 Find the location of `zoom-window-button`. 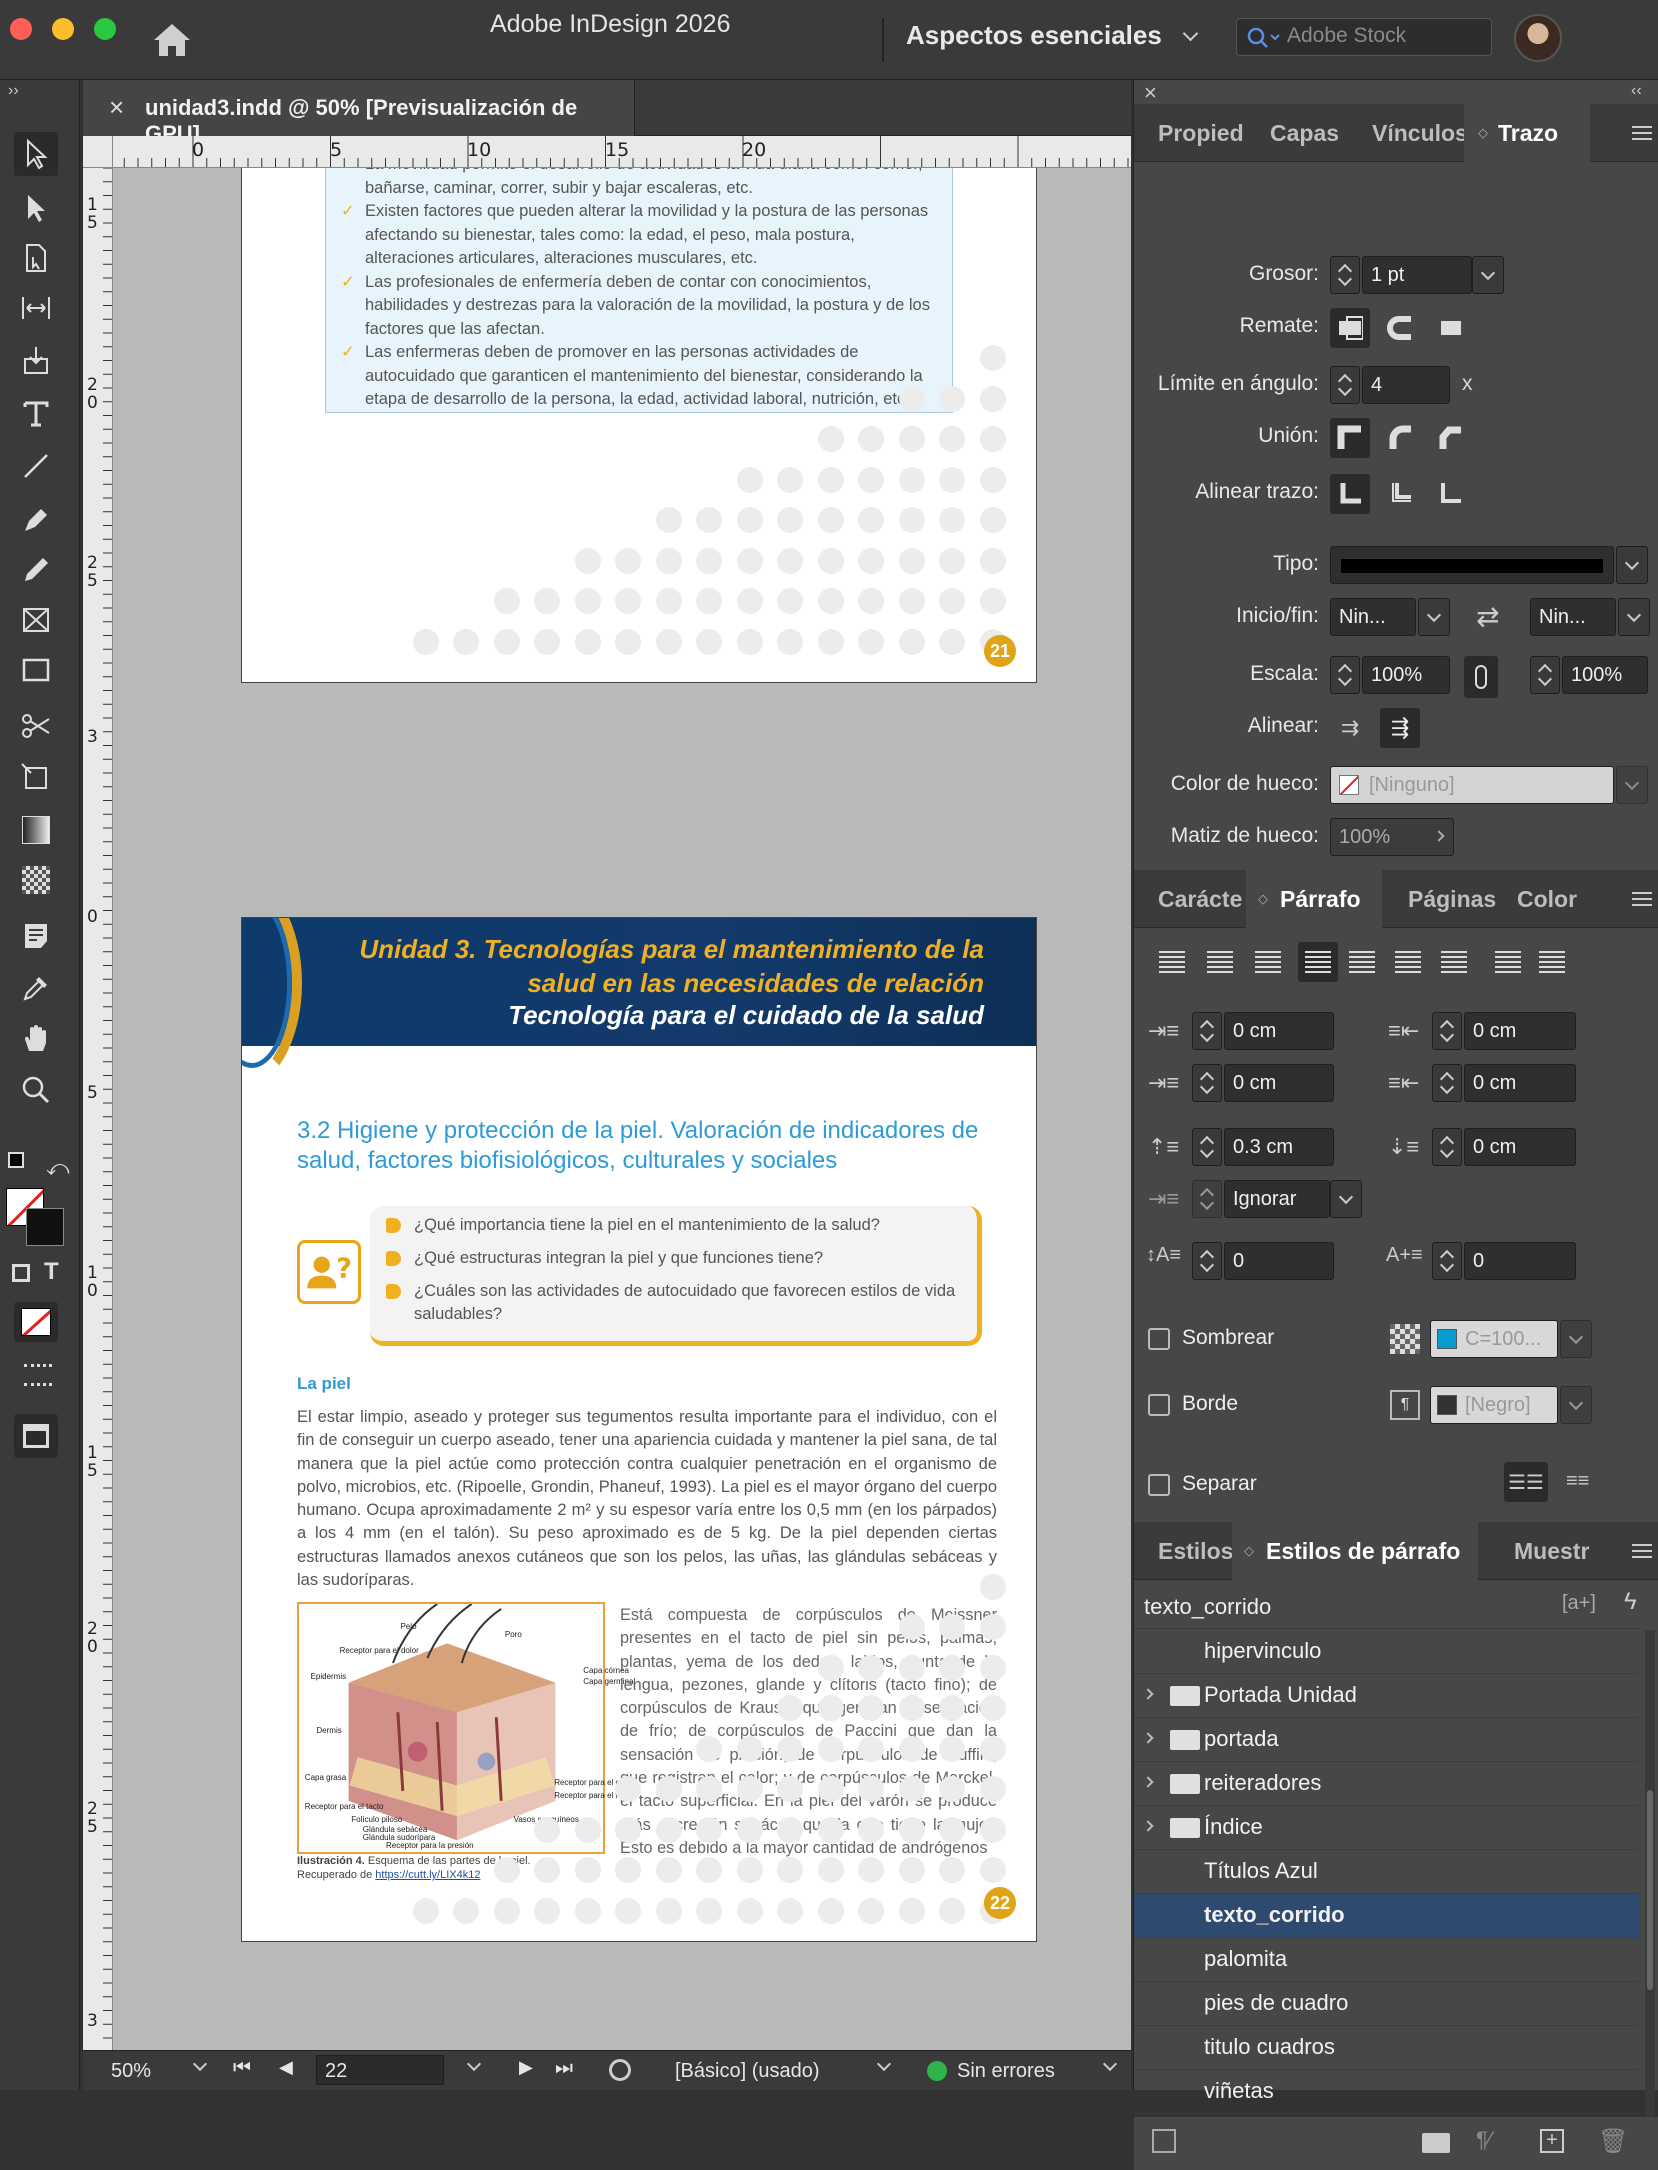

zoom-window-button is located at coordinates (105, 29).